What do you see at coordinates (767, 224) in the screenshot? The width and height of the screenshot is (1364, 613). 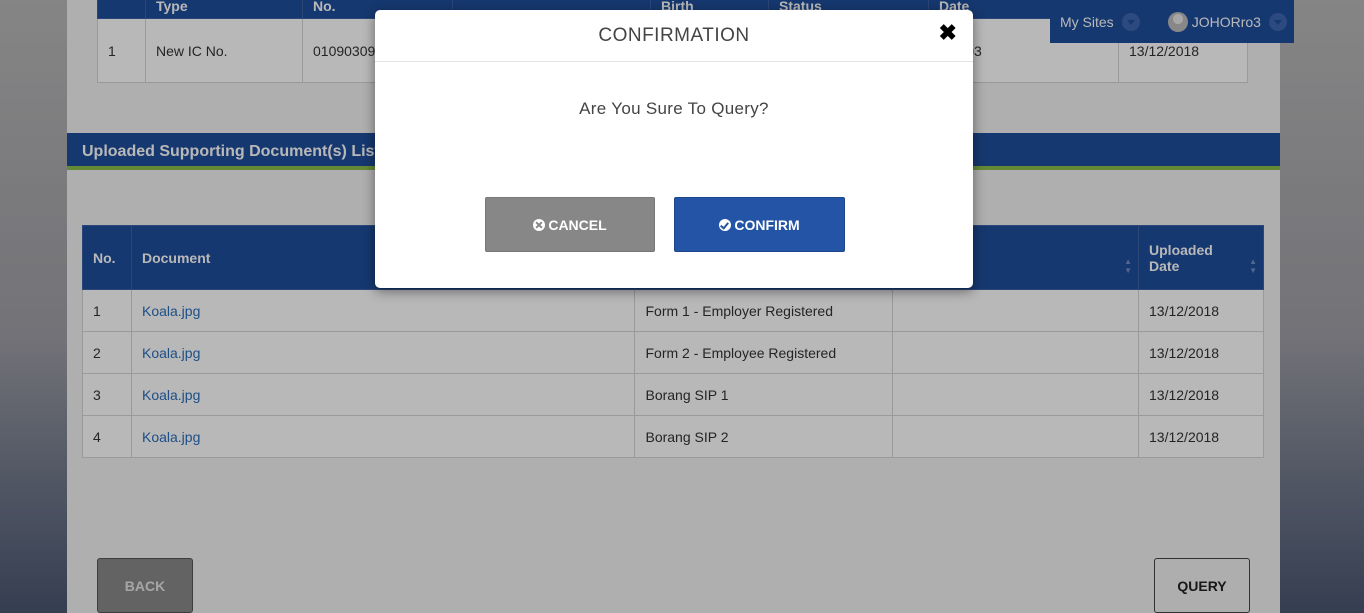 I see `confirm-label: CONFIRM` at bounding box center [767, 224].